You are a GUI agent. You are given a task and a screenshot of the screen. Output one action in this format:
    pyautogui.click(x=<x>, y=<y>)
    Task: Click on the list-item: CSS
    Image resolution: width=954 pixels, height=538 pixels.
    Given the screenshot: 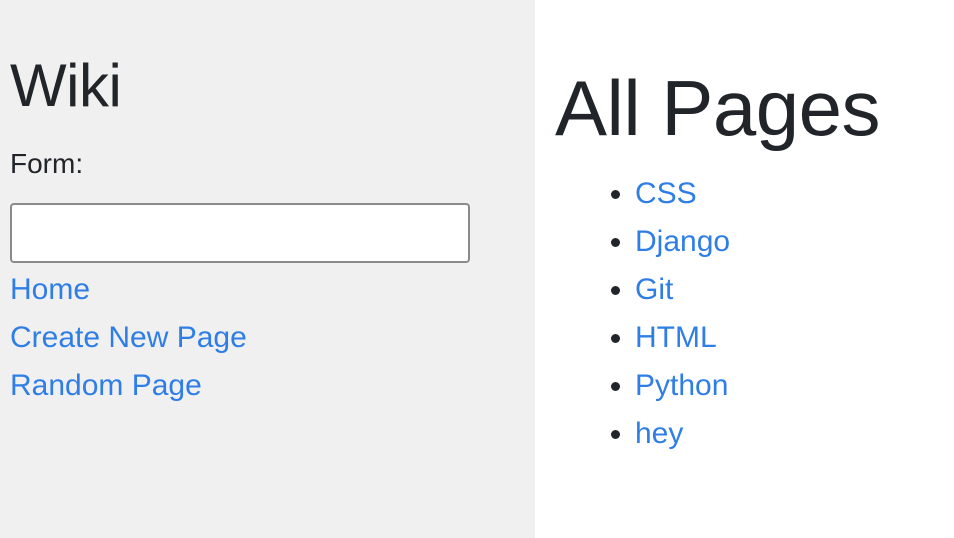 What is the action you would take?
    pyautogui.click(x=682, y=194)
    